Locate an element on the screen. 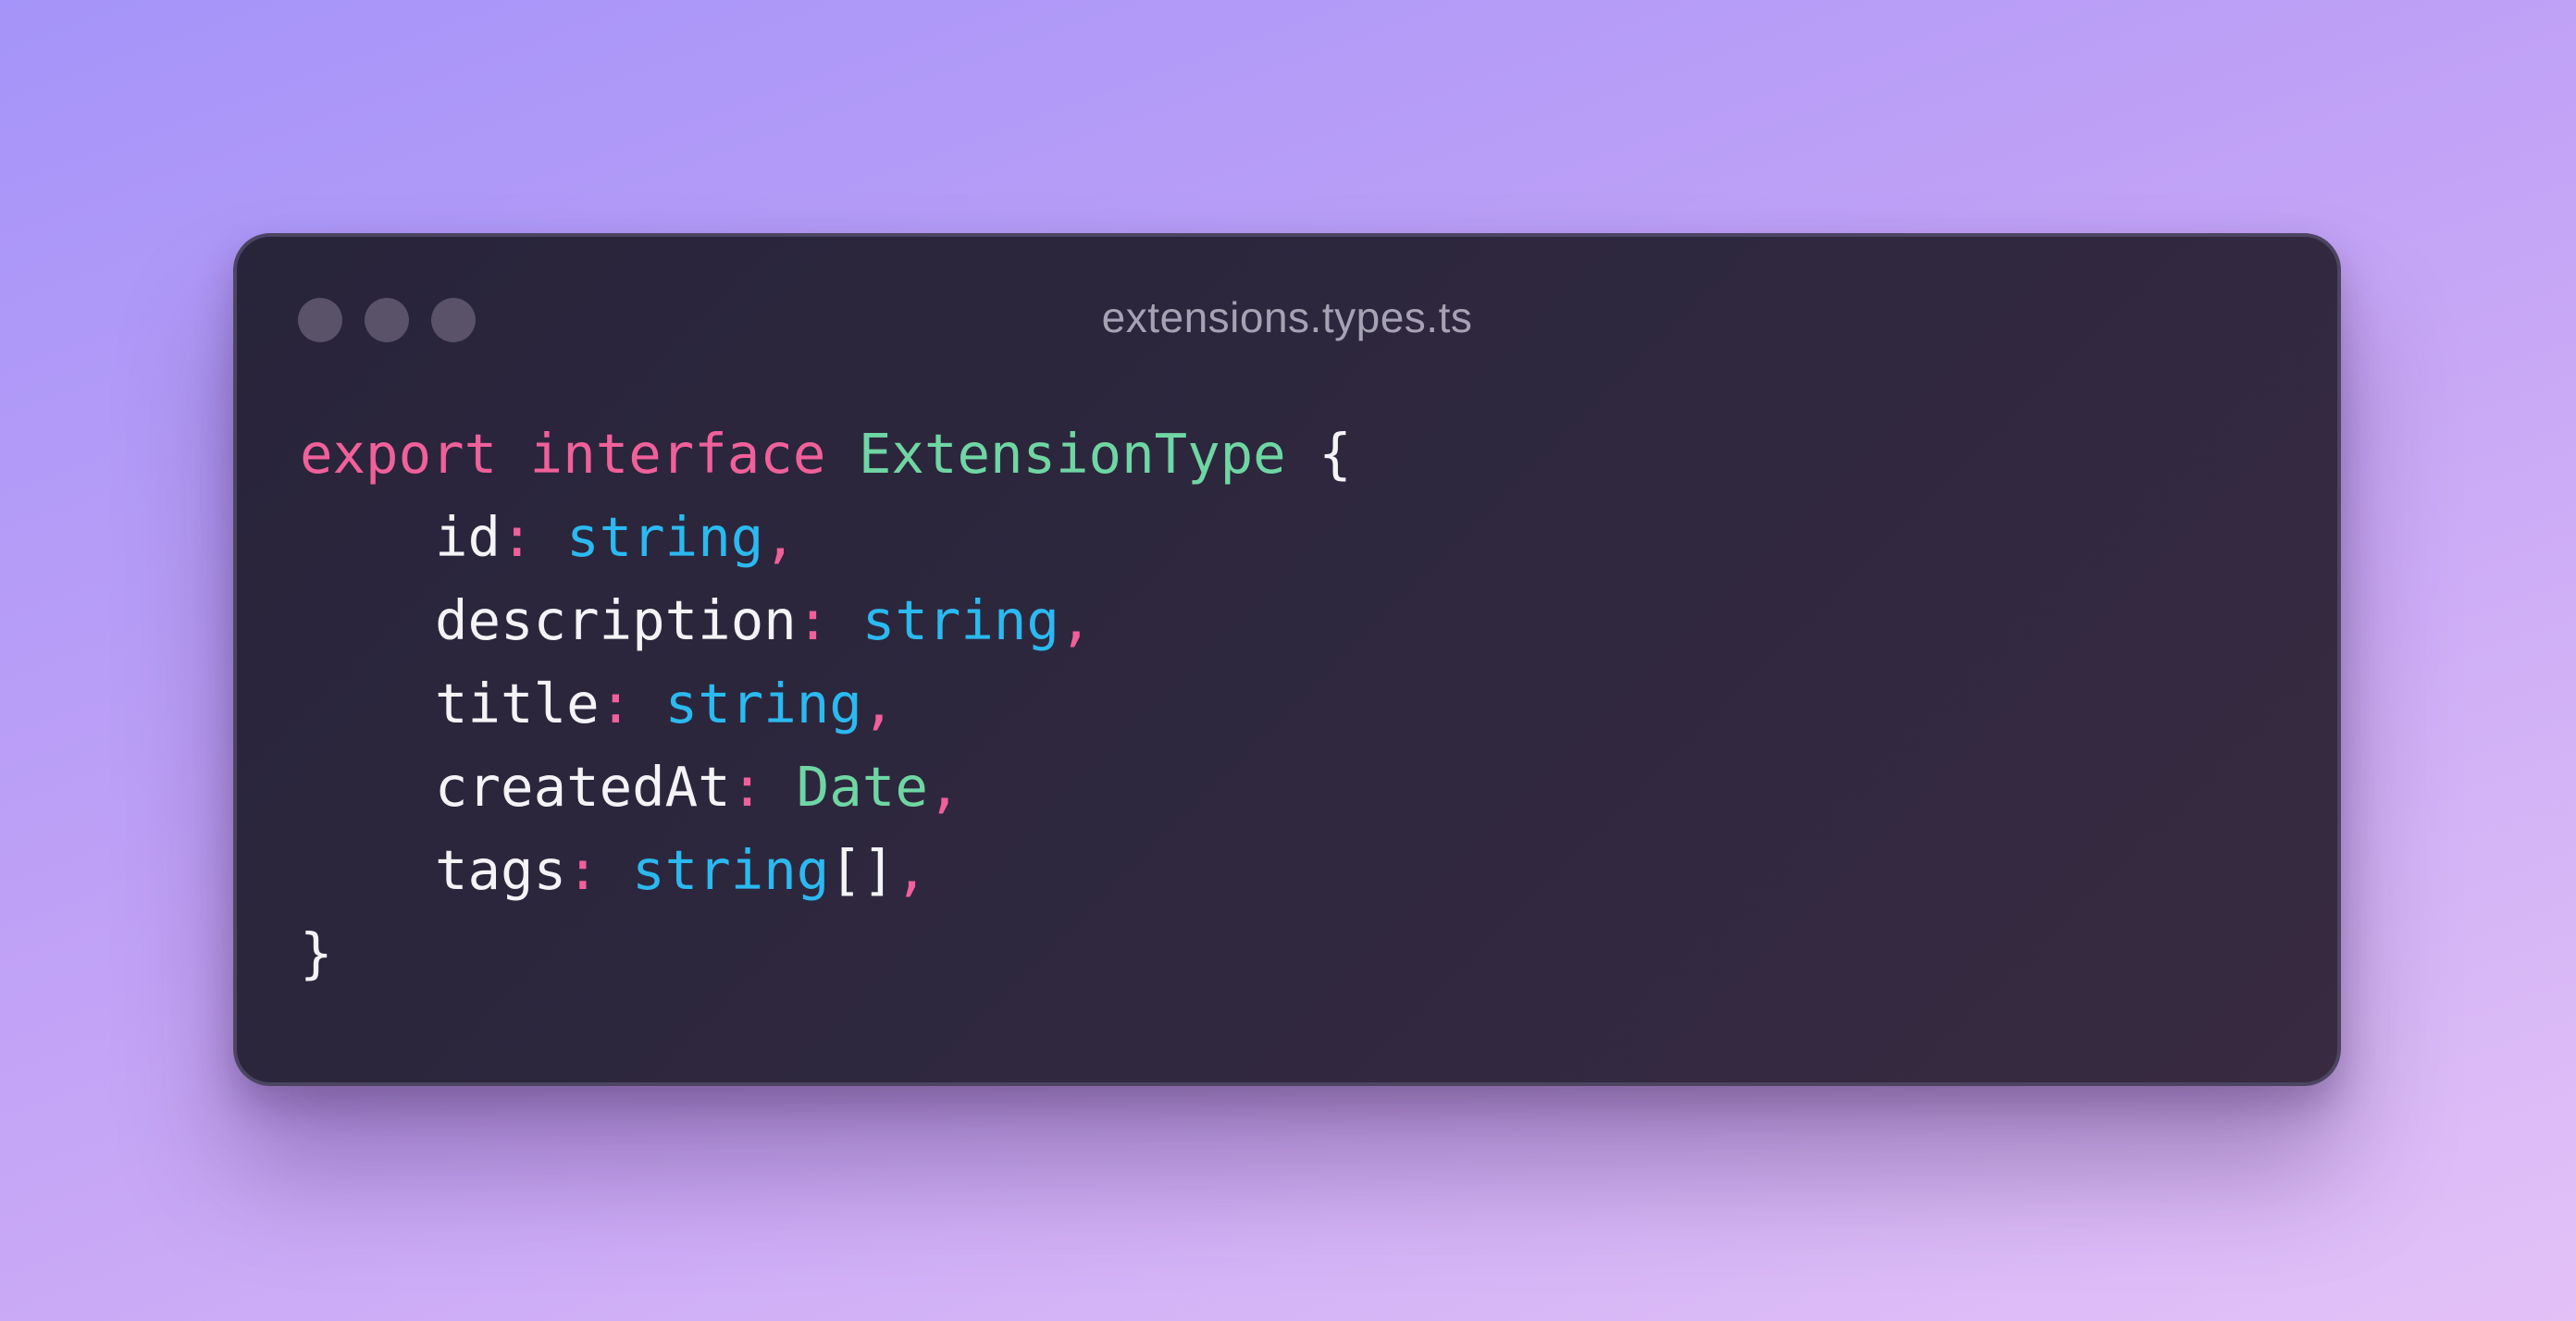  code-line-field-tags: tags: string[], is located at coordinates (826, 871).